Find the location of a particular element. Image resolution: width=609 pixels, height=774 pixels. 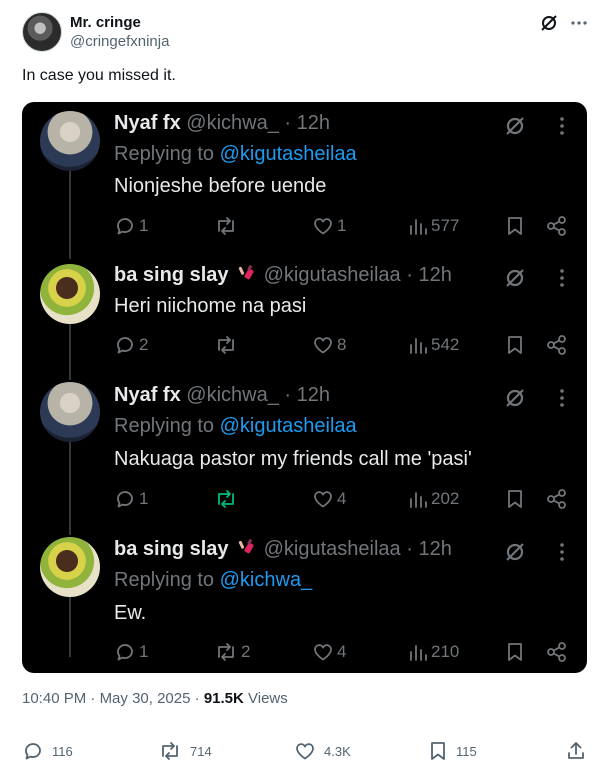

views-icon is located at coordinates (418, 653).